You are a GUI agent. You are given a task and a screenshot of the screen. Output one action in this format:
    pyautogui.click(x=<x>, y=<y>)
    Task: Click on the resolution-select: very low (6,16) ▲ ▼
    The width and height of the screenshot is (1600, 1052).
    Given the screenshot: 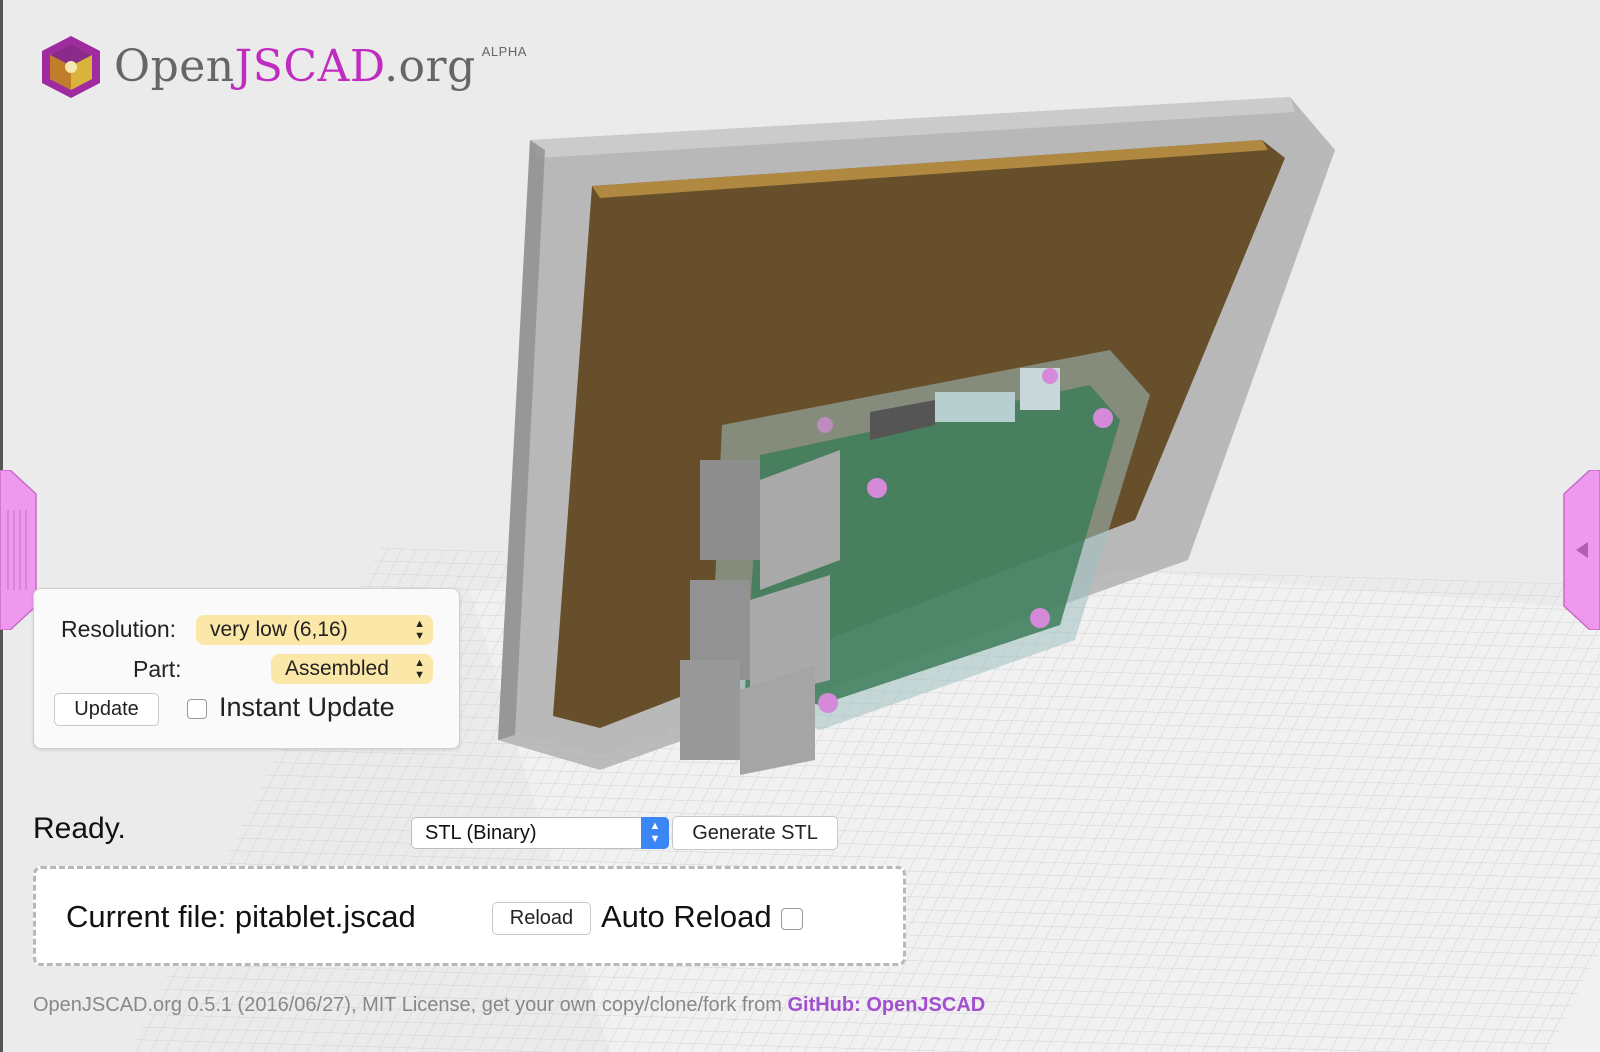 What is the action you would take?
    pyautogui.click(x=314, y=630)
    